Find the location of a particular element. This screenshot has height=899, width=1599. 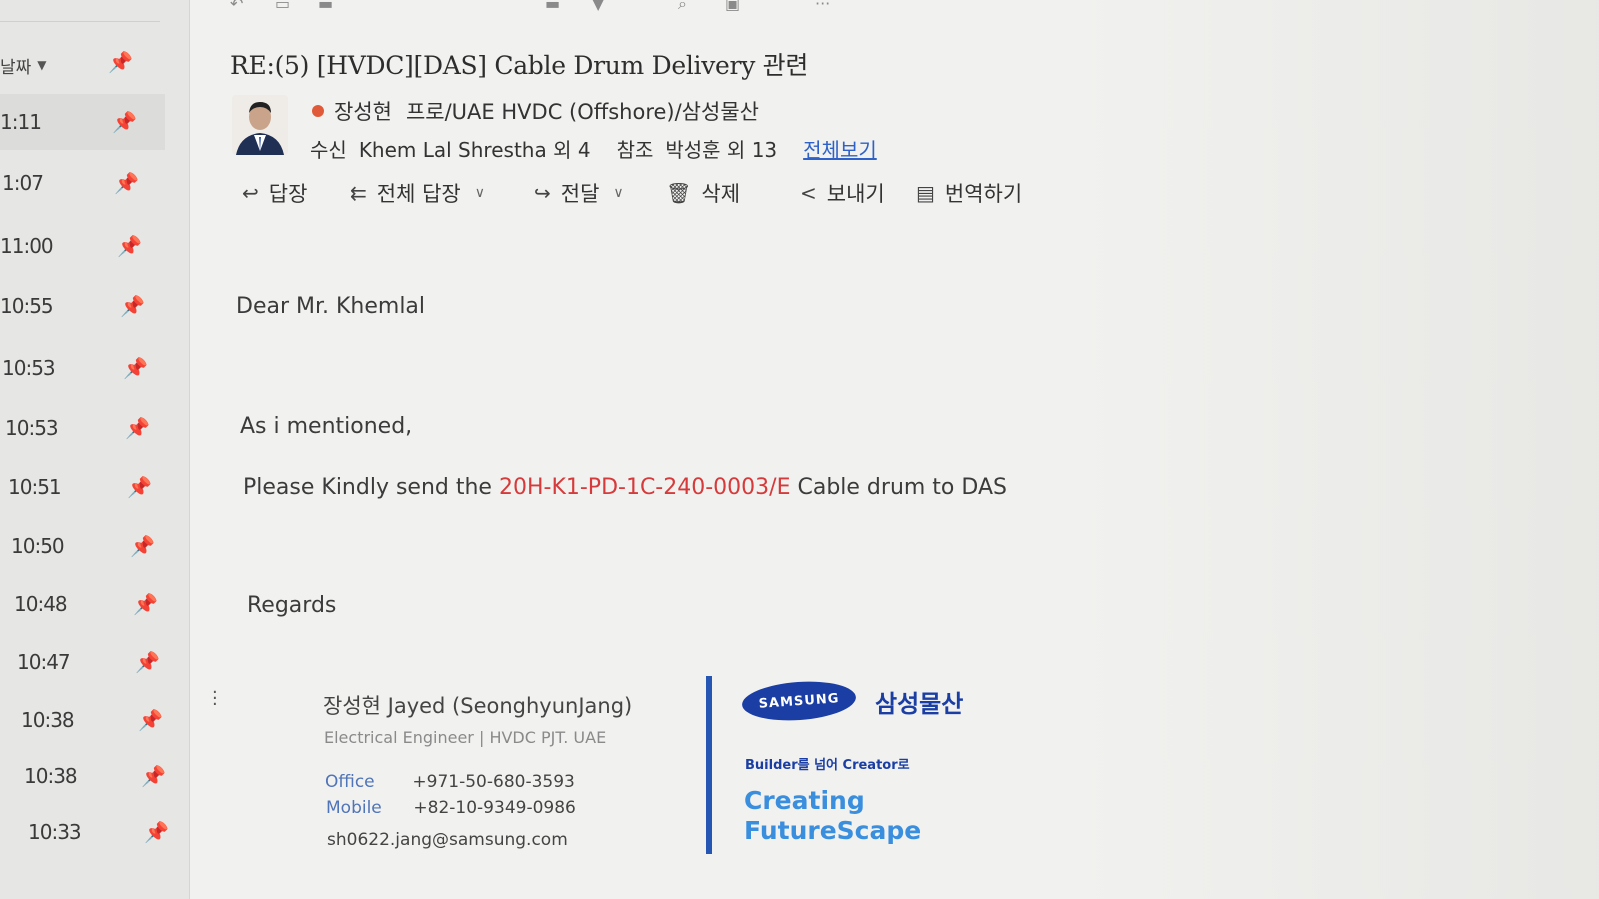

more-icon: ··· is located at coordinates (822, 6).